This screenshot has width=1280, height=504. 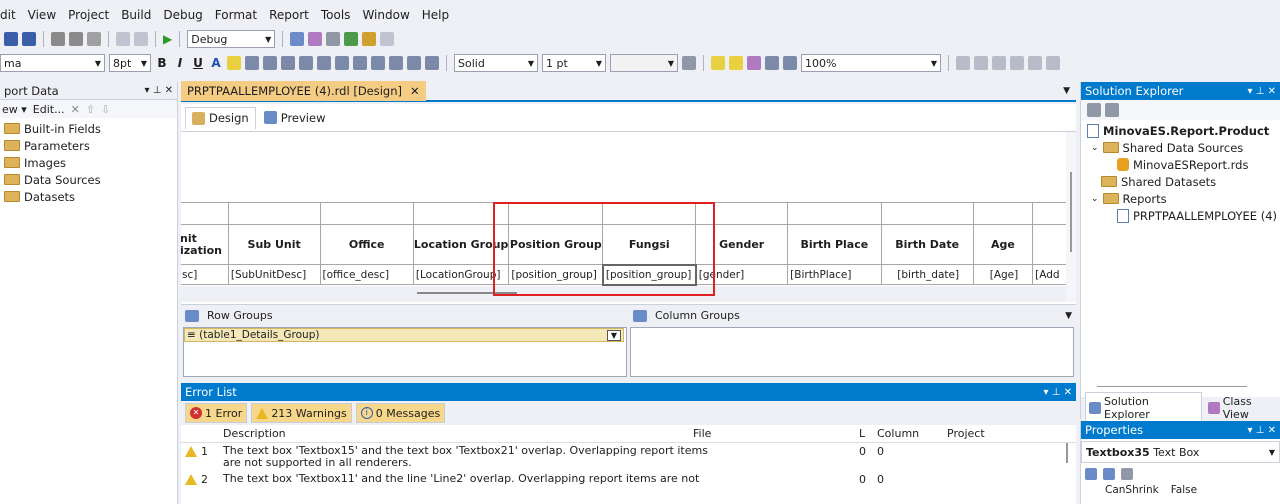 What do you see at coordinates (1143, 408) in the screenshot?
I see `tab-solution-explorer: Solution Explorer` at bounding box center [1143, 408].